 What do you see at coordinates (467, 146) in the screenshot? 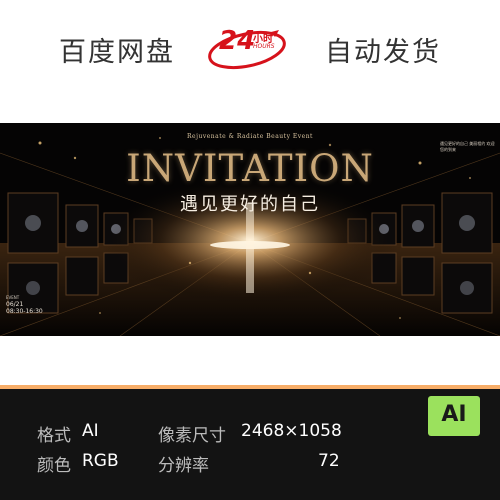
I see `hero-side-note: 遇见更好的自己 美丽相约 欢迎您的到来` at bounding box center [467, 146].